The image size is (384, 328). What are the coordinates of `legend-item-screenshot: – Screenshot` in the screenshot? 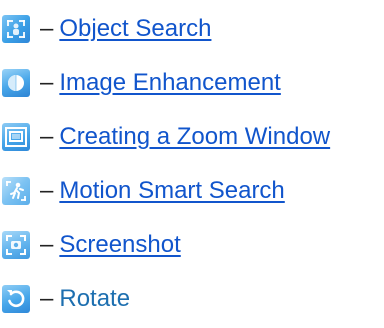 It's located at (91, 245).